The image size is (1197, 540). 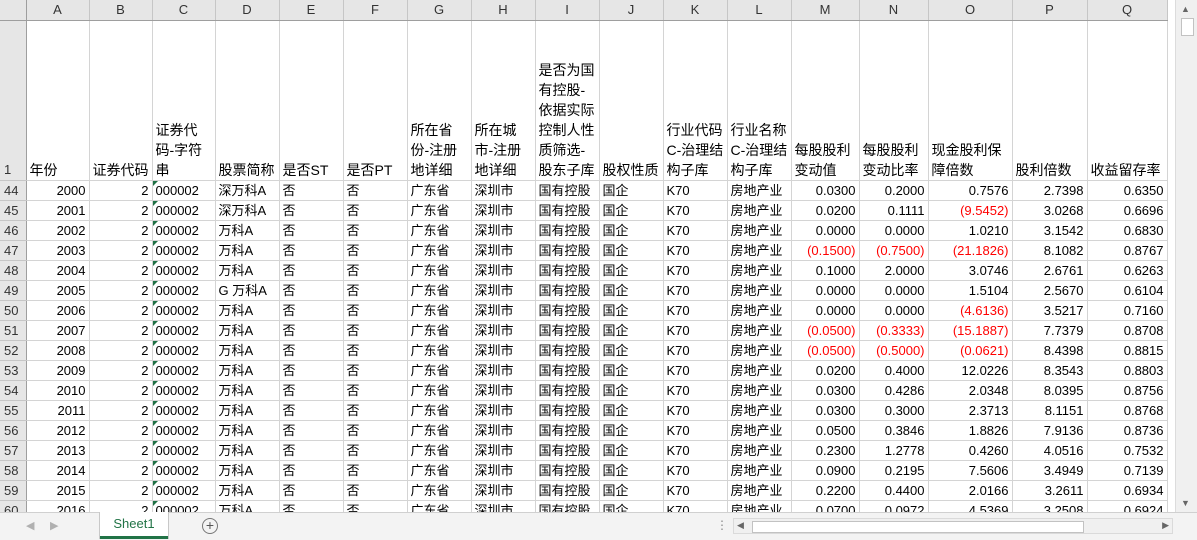 I want to click on column-header-m: M, so click(x=825, y=10).